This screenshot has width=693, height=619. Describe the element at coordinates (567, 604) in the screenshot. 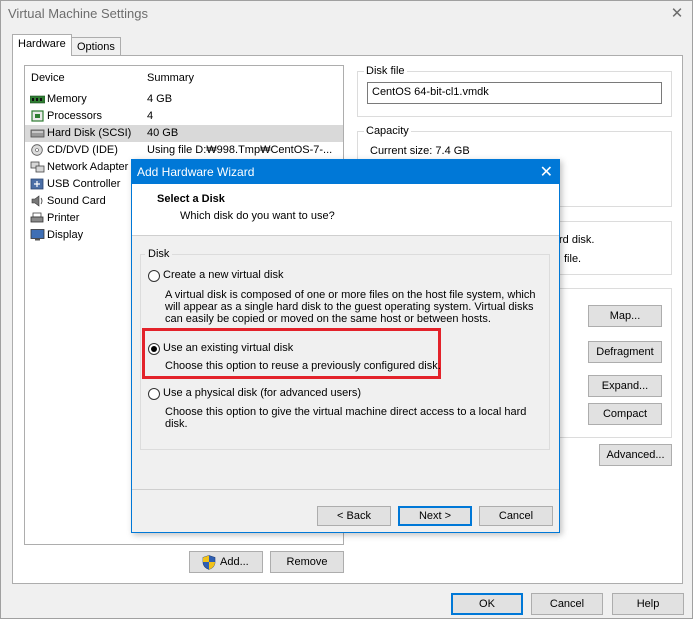

I see `cancel-button: Cancel` at that location.